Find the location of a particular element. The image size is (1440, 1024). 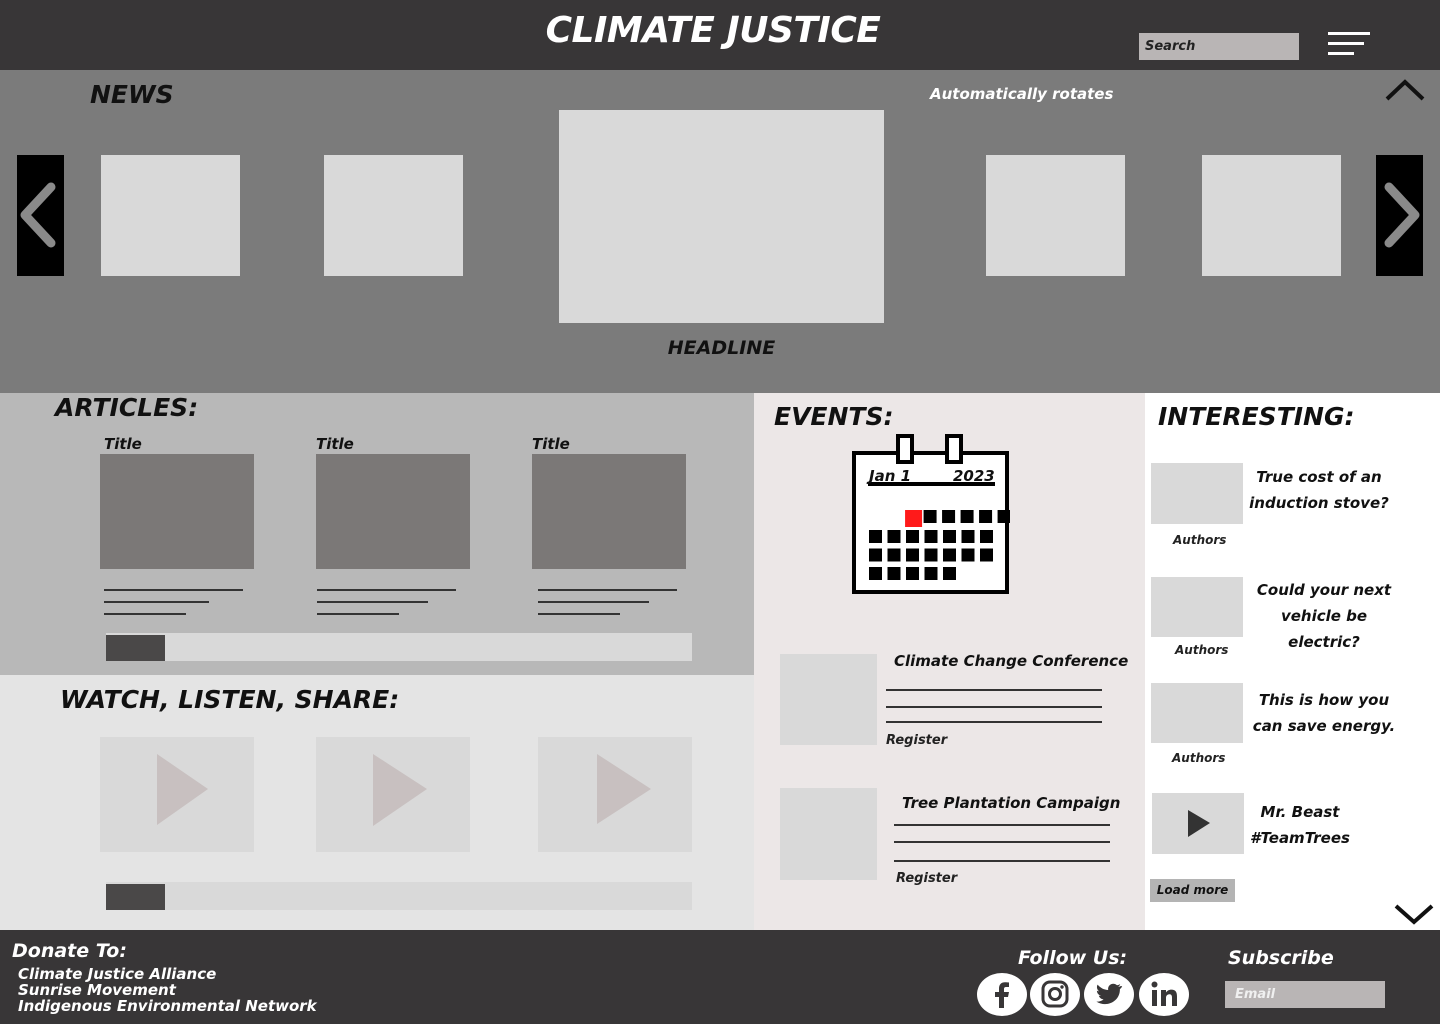

calendar-widget is located at coordinates (931, 515).